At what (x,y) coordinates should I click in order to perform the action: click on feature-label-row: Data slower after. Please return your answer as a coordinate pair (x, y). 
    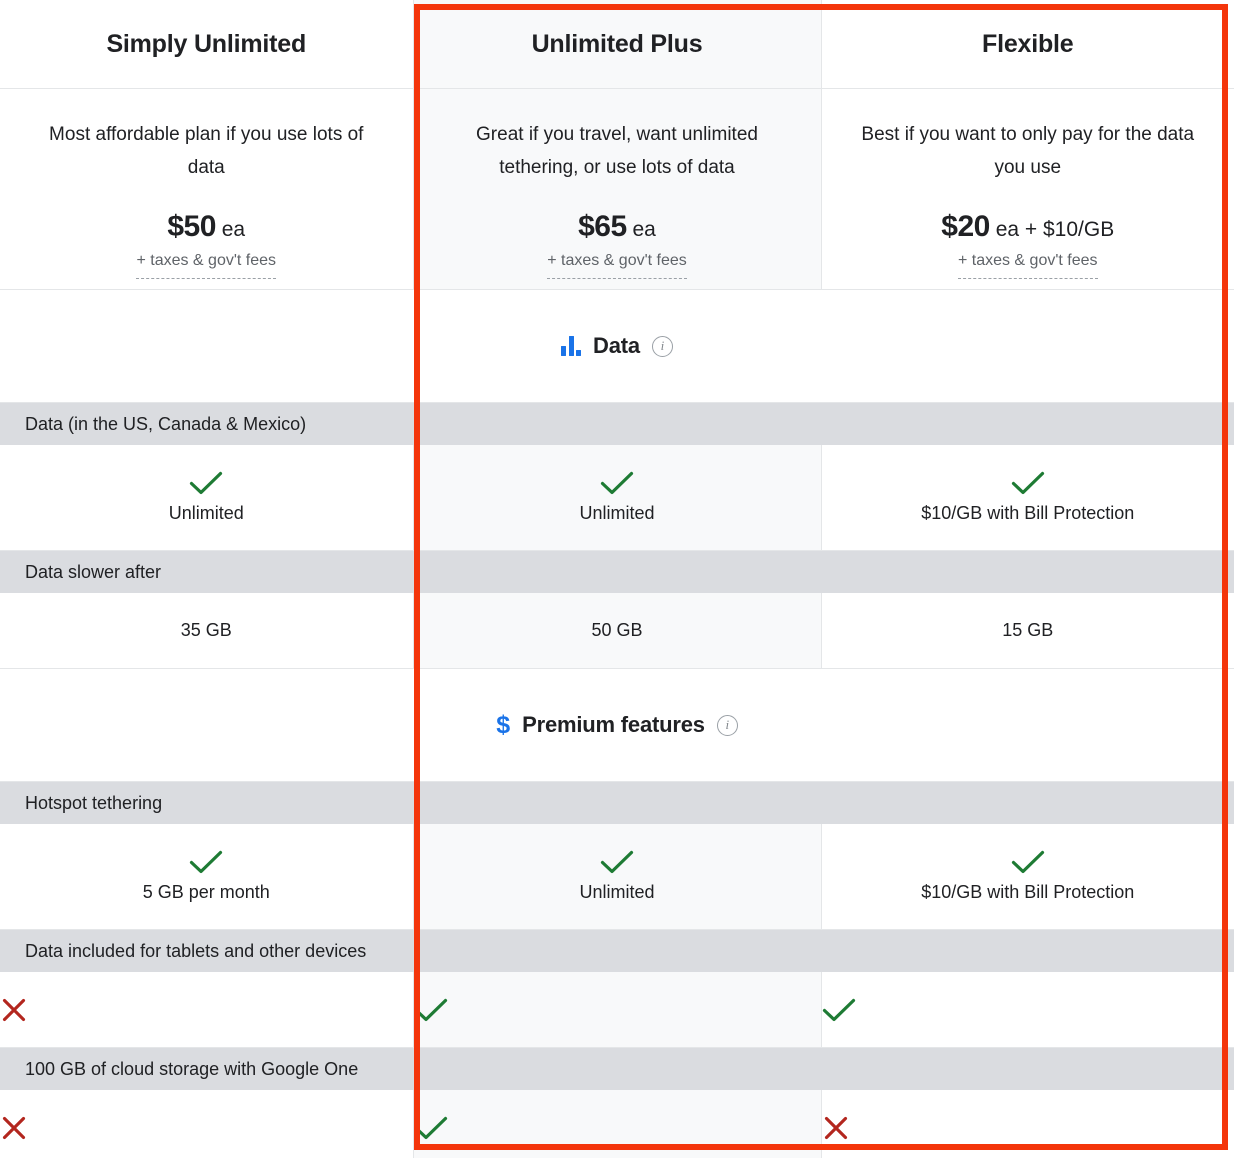
    Looking at the image, I should click on (617, 571).